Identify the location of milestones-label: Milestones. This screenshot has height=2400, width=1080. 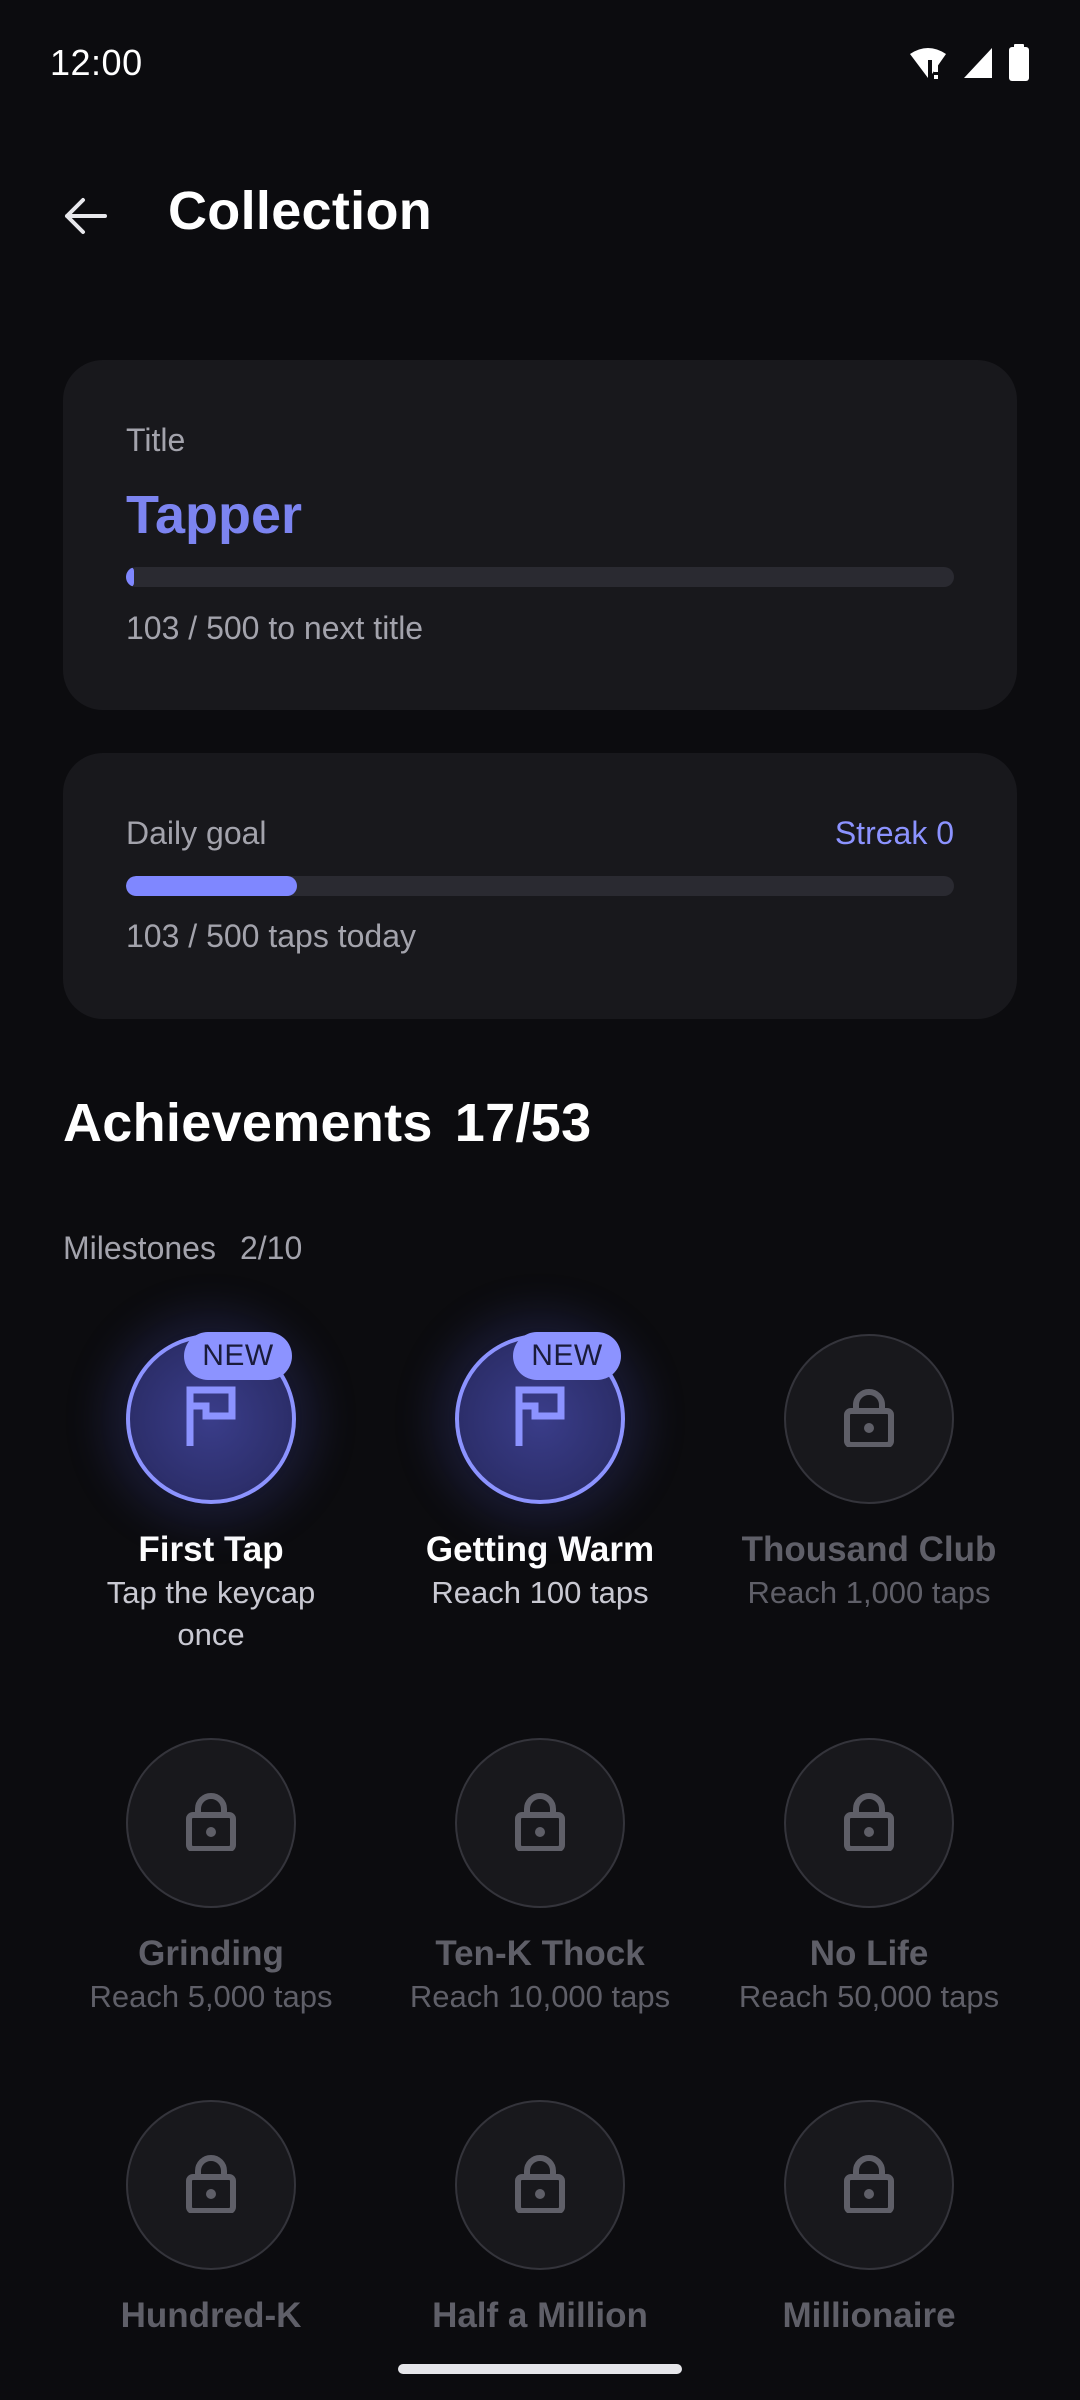
(139, 1248).